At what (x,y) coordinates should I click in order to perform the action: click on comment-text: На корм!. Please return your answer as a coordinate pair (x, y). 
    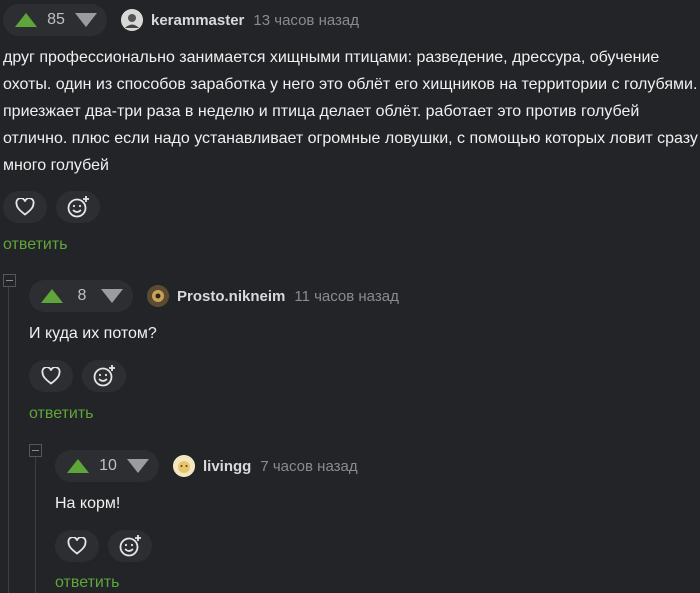
    Looking at the image, I should click on (87, 503).